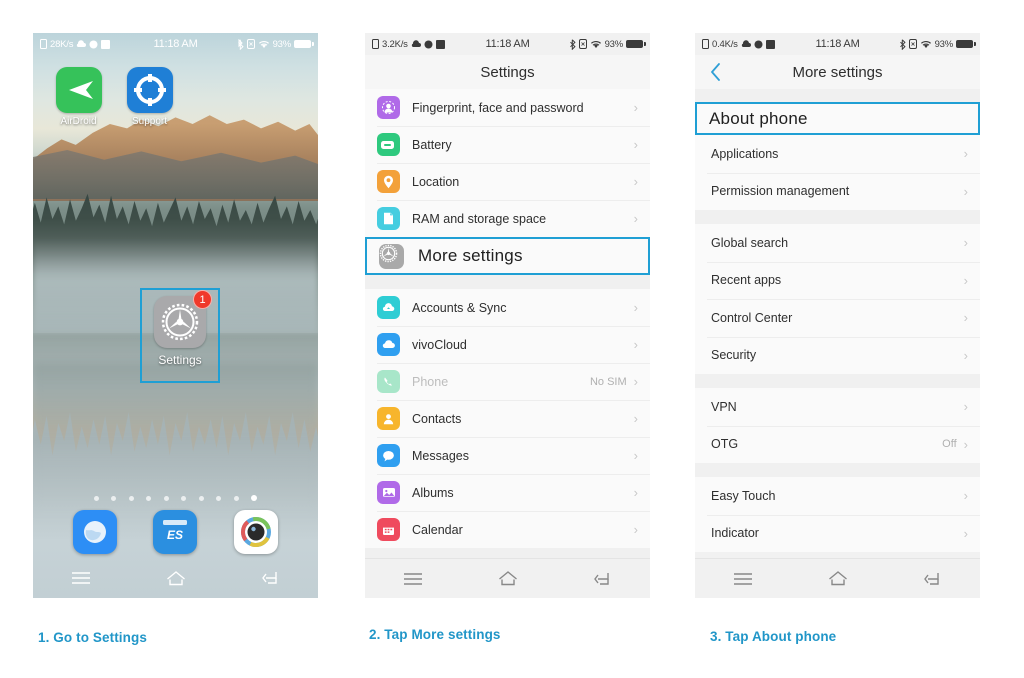 The image size is (1024, 678). I want to click on settings-row-label: Control Center, so click(752, 317).